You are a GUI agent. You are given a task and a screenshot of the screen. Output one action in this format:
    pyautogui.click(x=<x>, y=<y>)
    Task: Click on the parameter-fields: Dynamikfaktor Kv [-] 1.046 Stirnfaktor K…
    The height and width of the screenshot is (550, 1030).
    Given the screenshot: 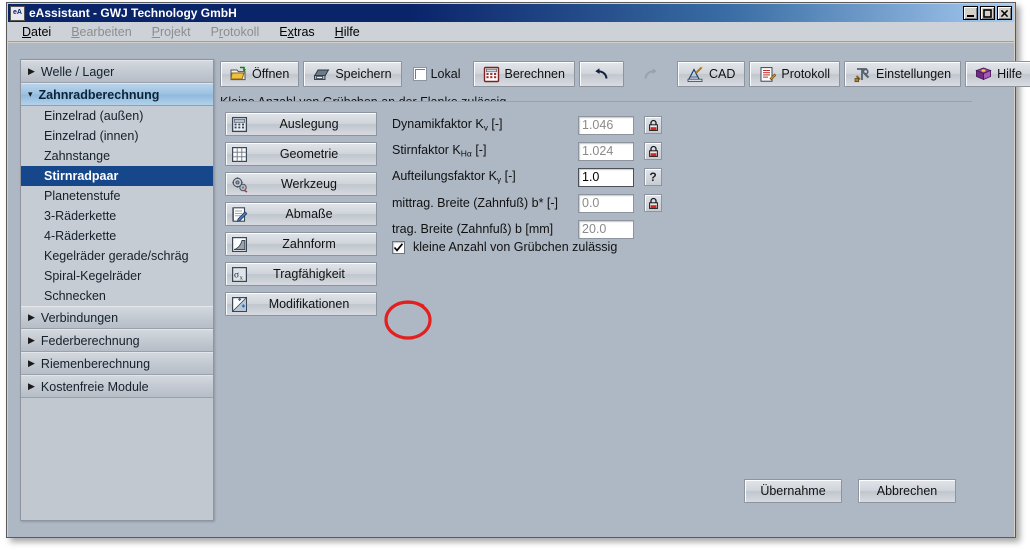 What is the action you would take?
    pyautogui.click(x=627, y=177)
    